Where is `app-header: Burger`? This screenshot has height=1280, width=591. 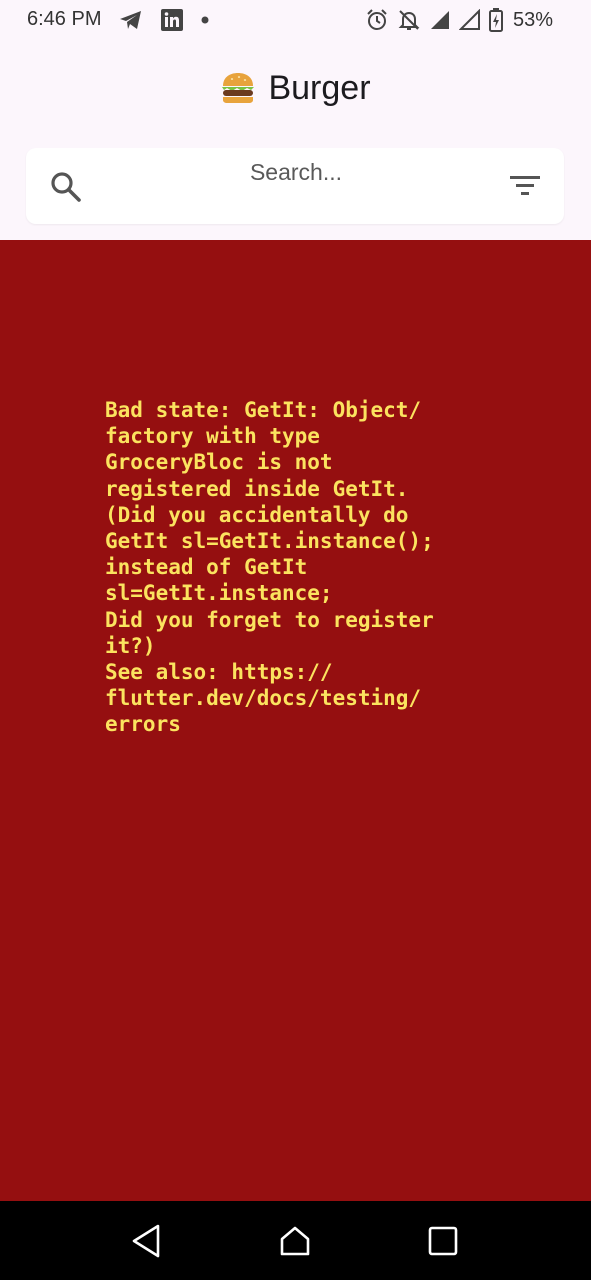 app-header: Burger is located at coordinates (295, 88).